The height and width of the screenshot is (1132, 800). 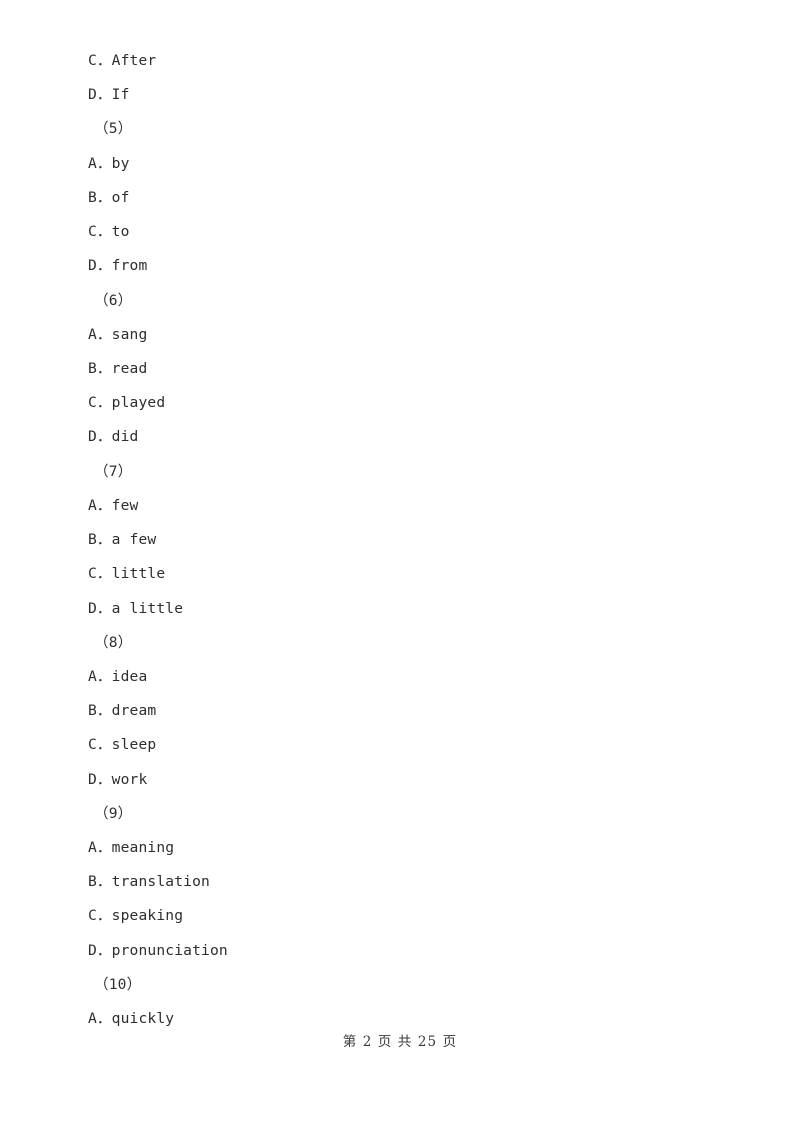 I want to click on page-number-text: 第 2 页 共 25 页, so click(x=400, y=1042).